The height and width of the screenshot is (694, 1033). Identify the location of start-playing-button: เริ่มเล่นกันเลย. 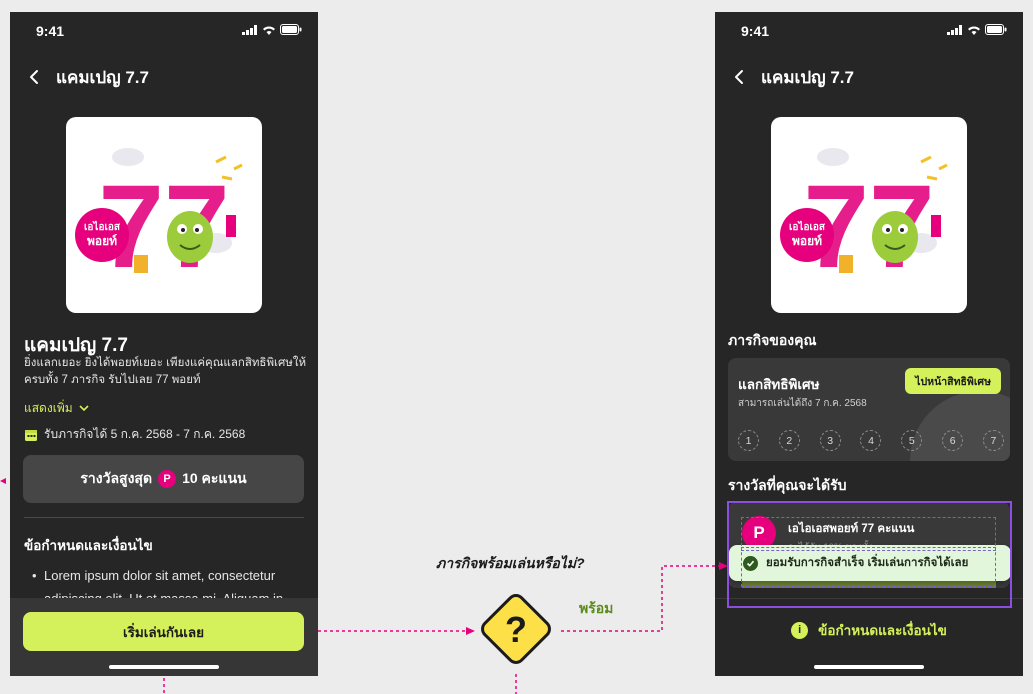
(163, 631).